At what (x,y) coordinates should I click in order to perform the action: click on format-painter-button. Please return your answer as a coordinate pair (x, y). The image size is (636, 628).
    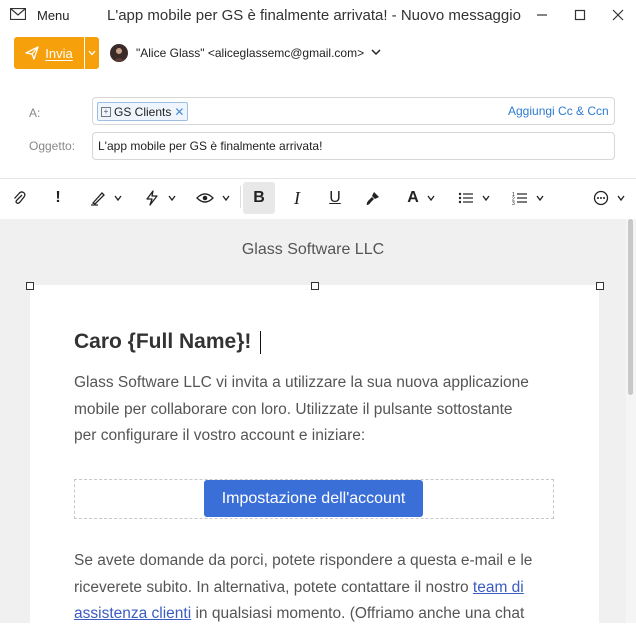
    Looking at the image, I should click on (373, 198).